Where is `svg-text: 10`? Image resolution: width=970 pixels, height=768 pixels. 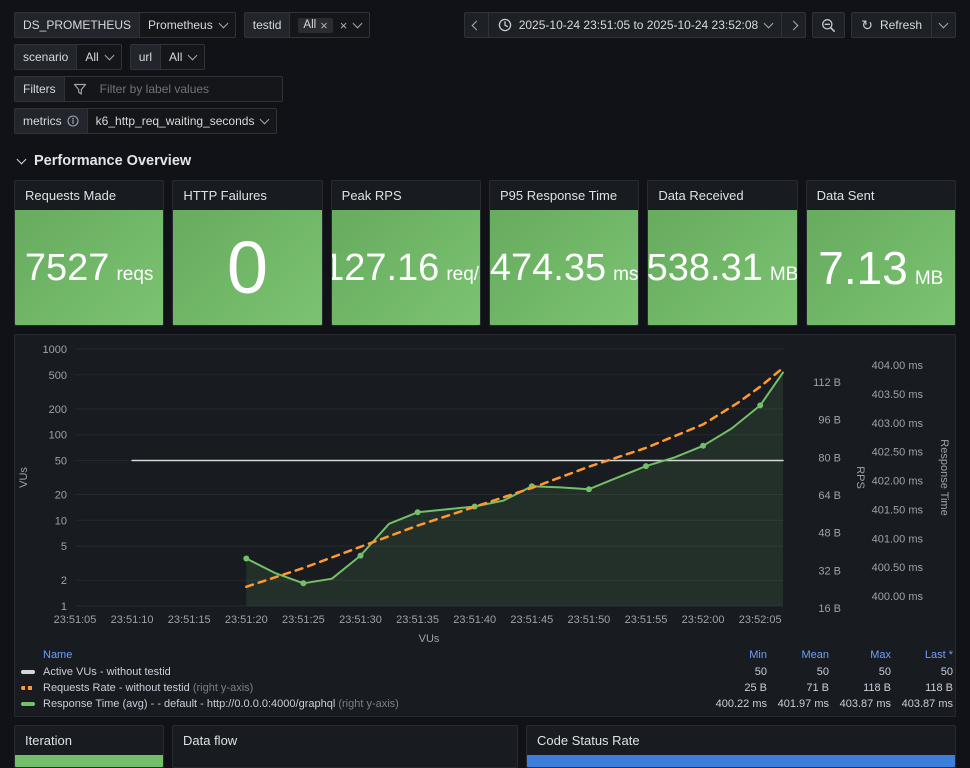 svg-text: 10 is located at coordinates (61, 521).